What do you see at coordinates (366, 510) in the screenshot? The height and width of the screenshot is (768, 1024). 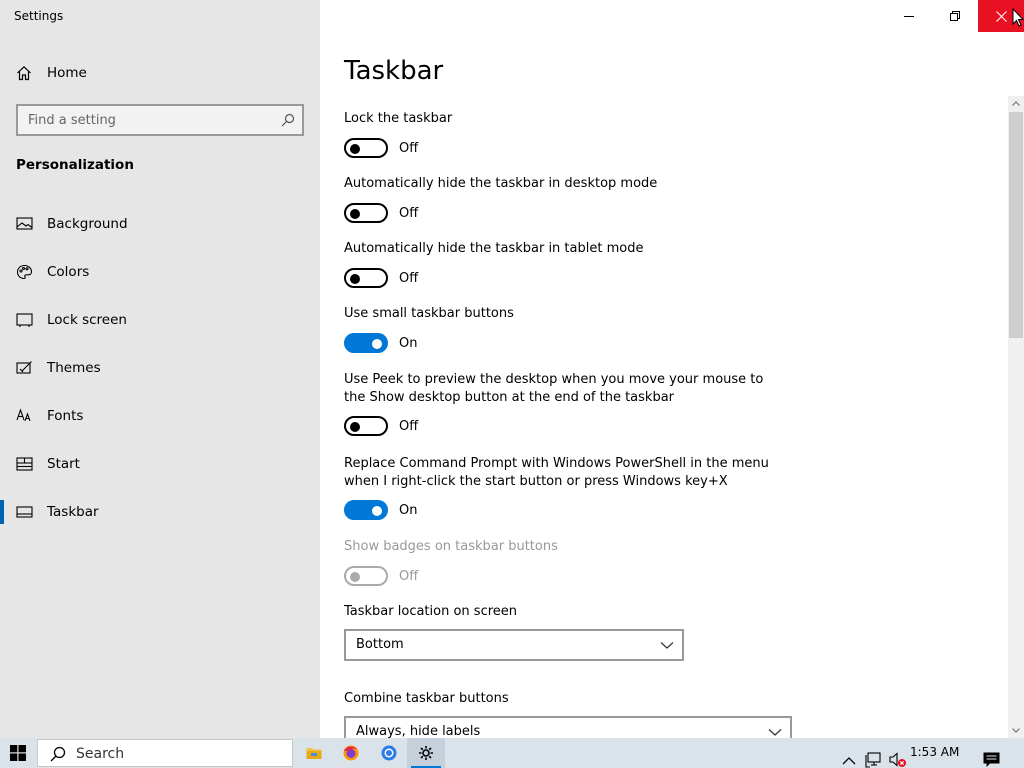 I see `powershell-toggle` at bounding box center [366, 510].